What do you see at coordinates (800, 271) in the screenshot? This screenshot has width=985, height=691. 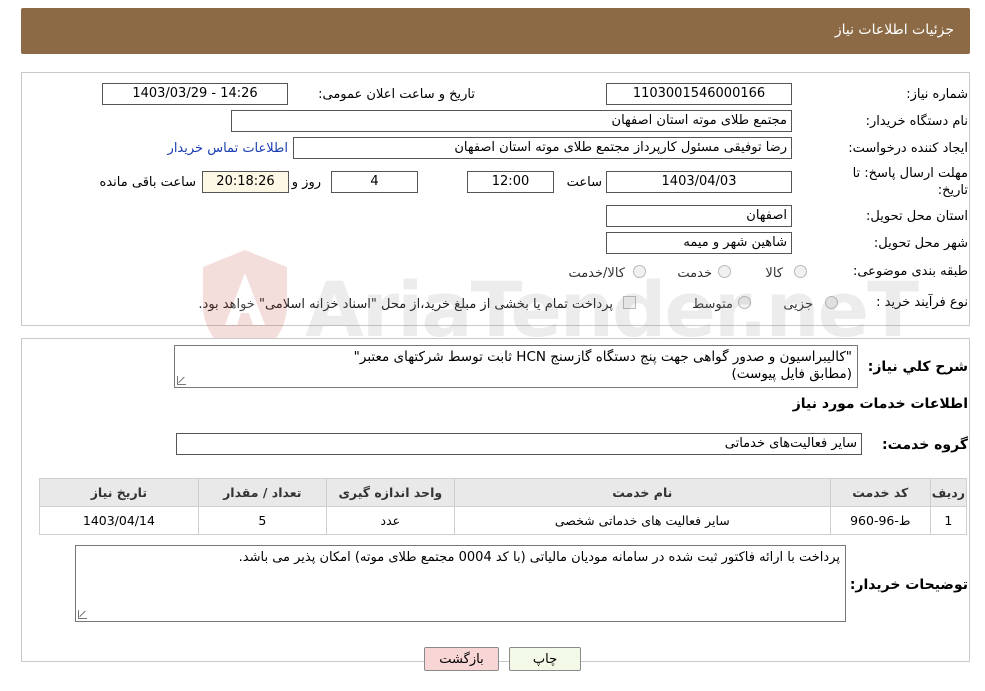 I see `category-radio-goods` at bounding box center [800, 271].